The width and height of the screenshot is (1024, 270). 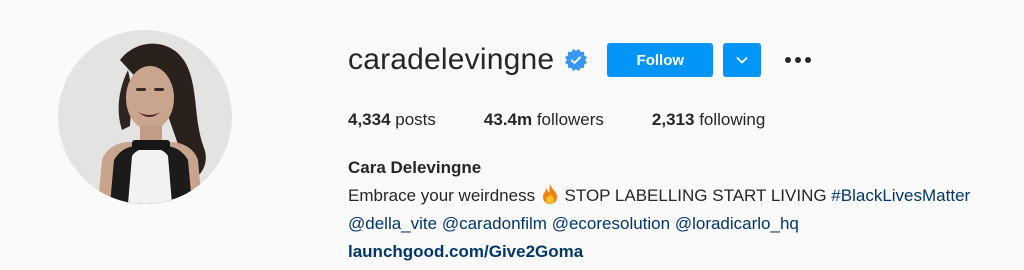 What do you see at coordinates (508, 119) in the screenshot?
I see `followers-count: 43.4m` at bounding box center [508, 119].